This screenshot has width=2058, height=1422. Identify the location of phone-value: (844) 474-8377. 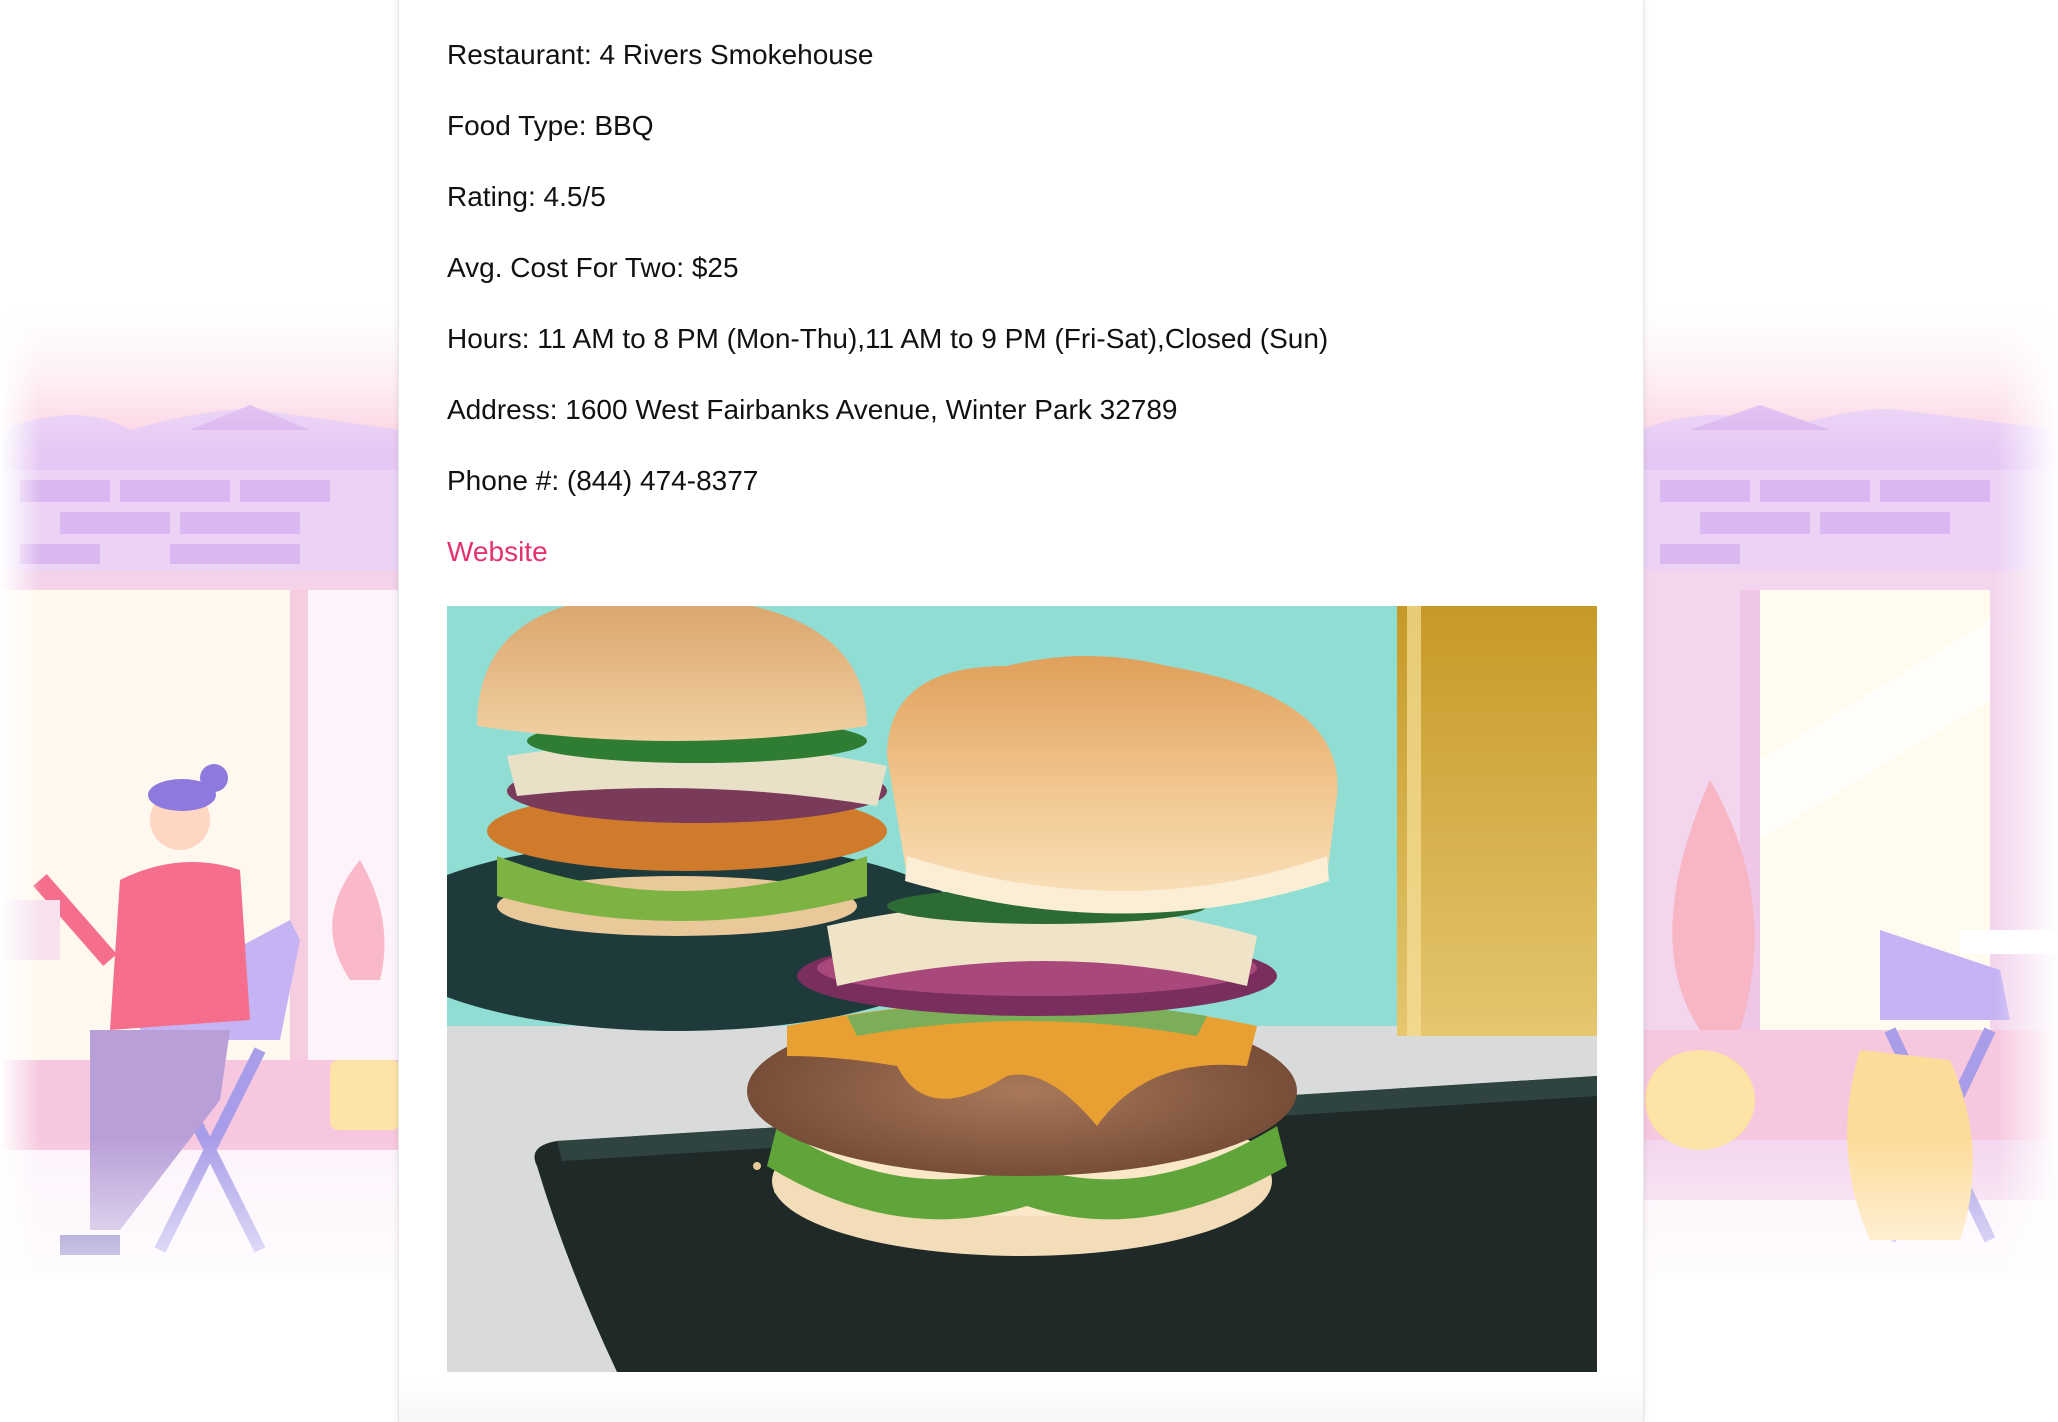
(662, 480).